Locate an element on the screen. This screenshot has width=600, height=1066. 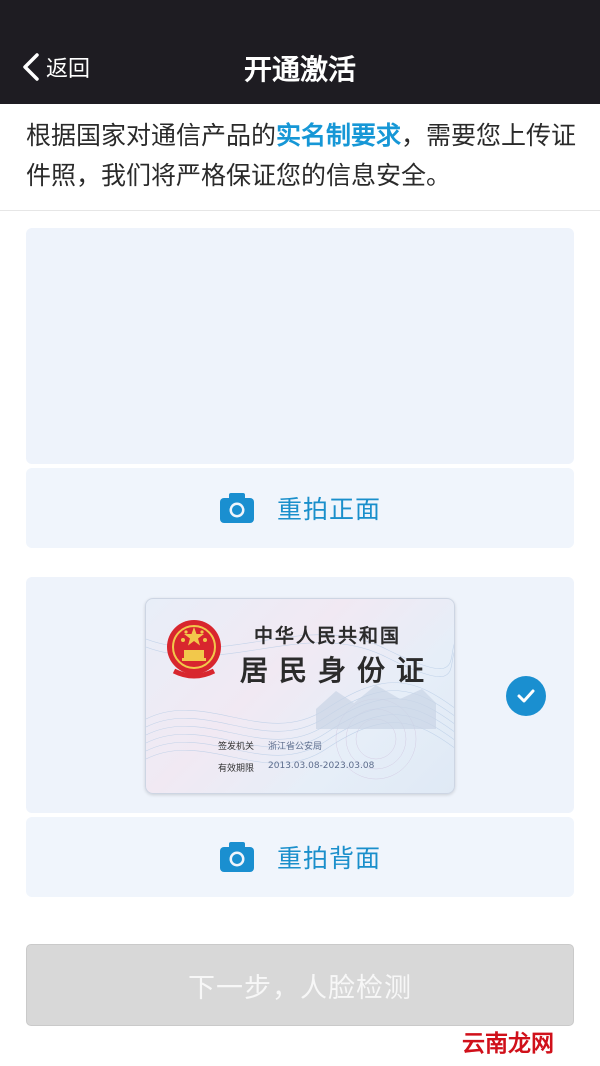
card-country-text: 中华人民共和国 is located at coordinates (328, 636).